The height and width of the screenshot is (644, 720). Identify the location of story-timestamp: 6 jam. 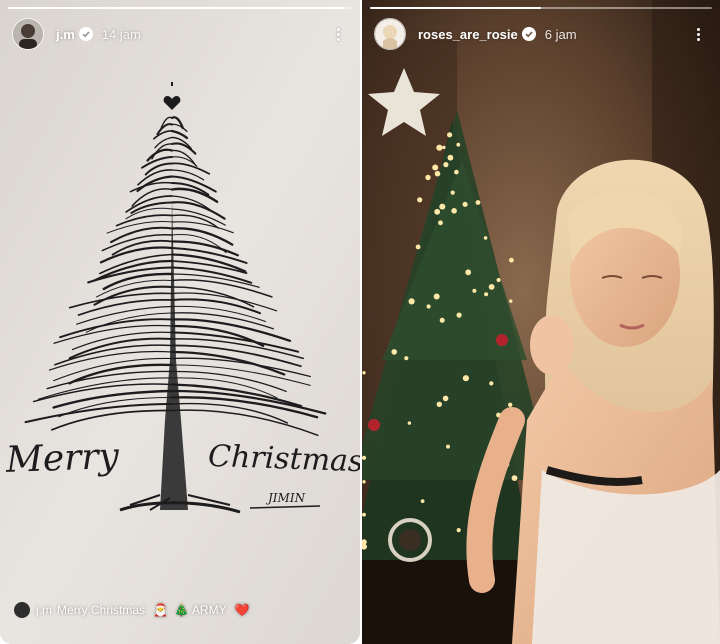
(560, 34).